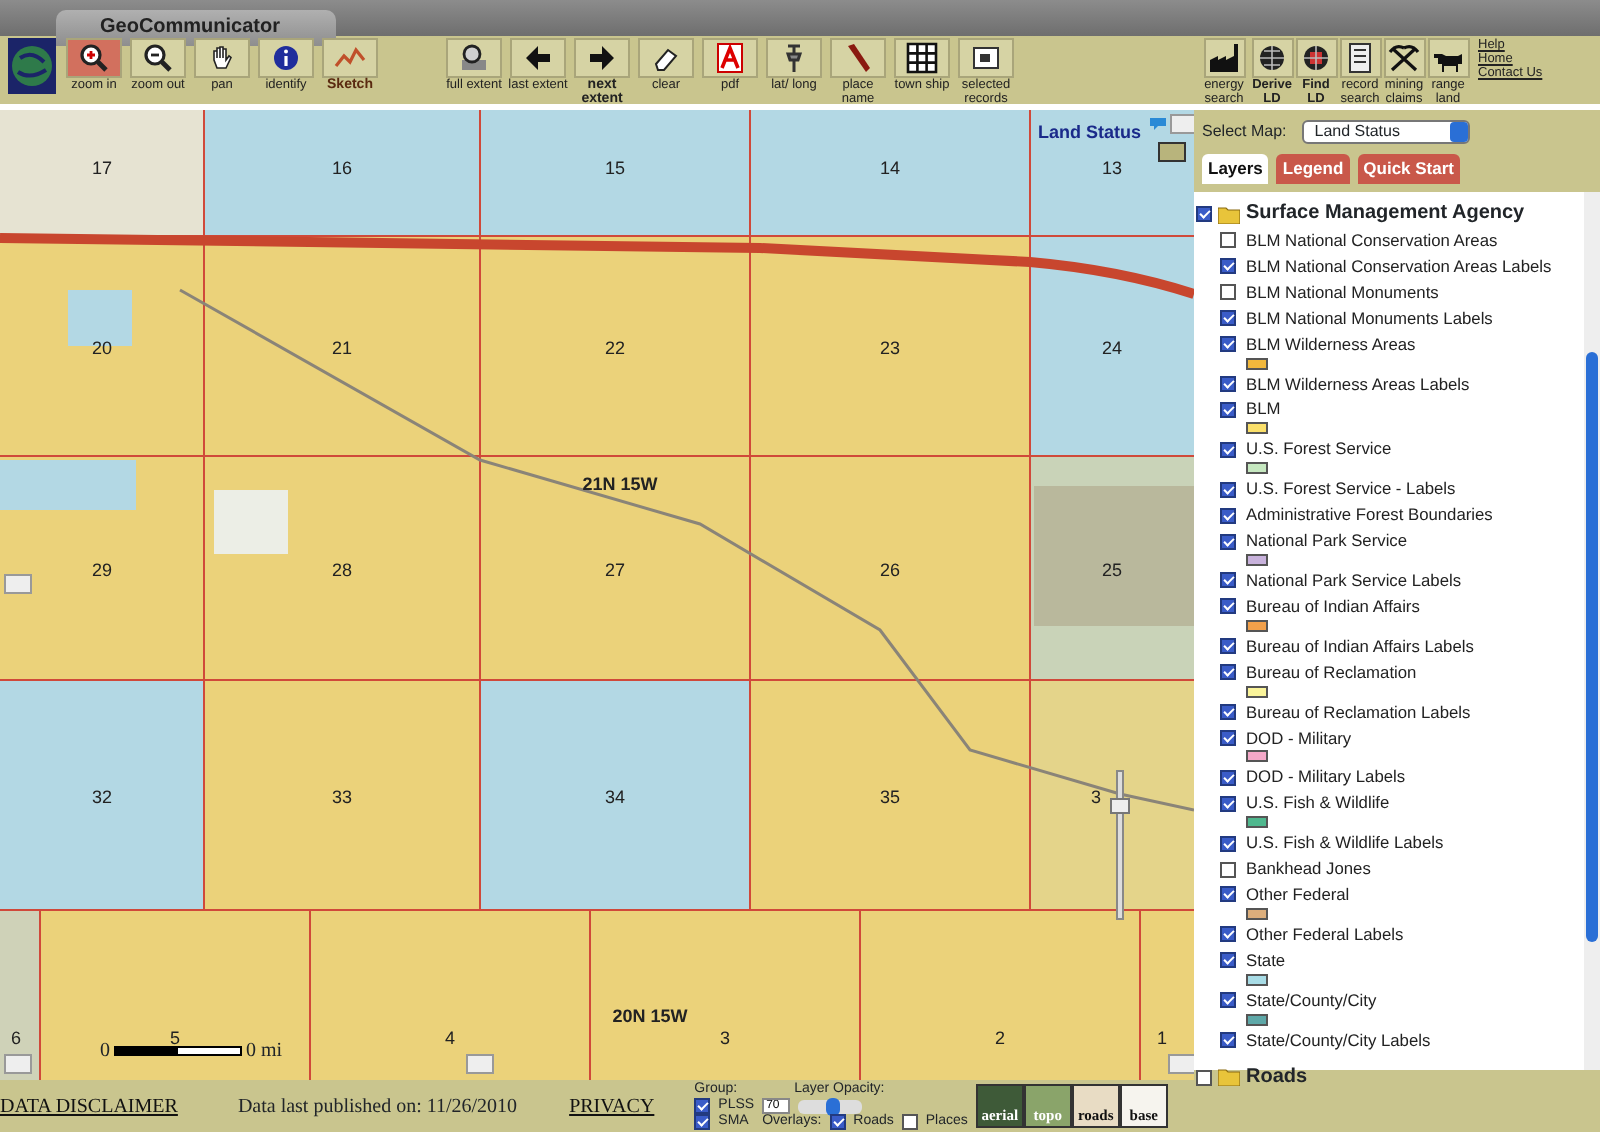 Image resolution: width=1600 pixels, height=1132 pixels. What do you see at coordinates (922, 58) in the screenshot?
I see `grid-icon` at bounding box center [922, 58].